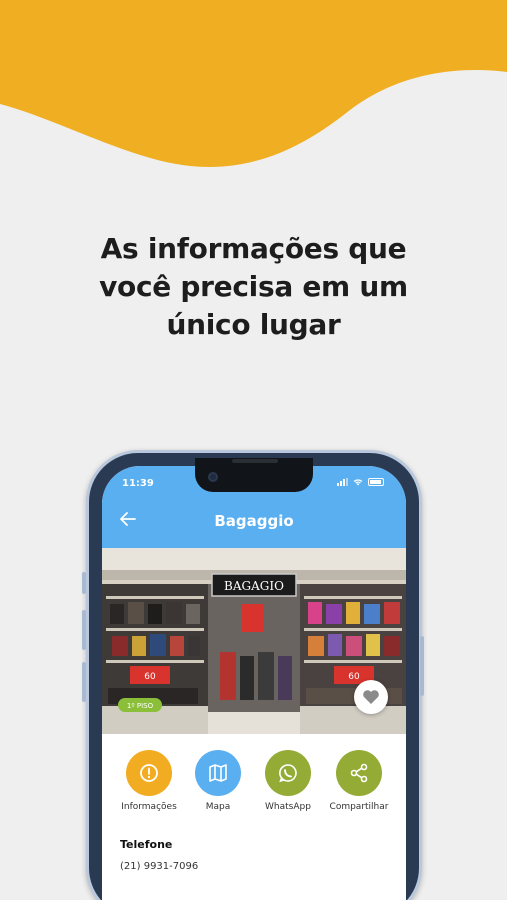  I want to click on action-bar: Informações Mapa WhatsApp Compartilhar, so click(254, 785).